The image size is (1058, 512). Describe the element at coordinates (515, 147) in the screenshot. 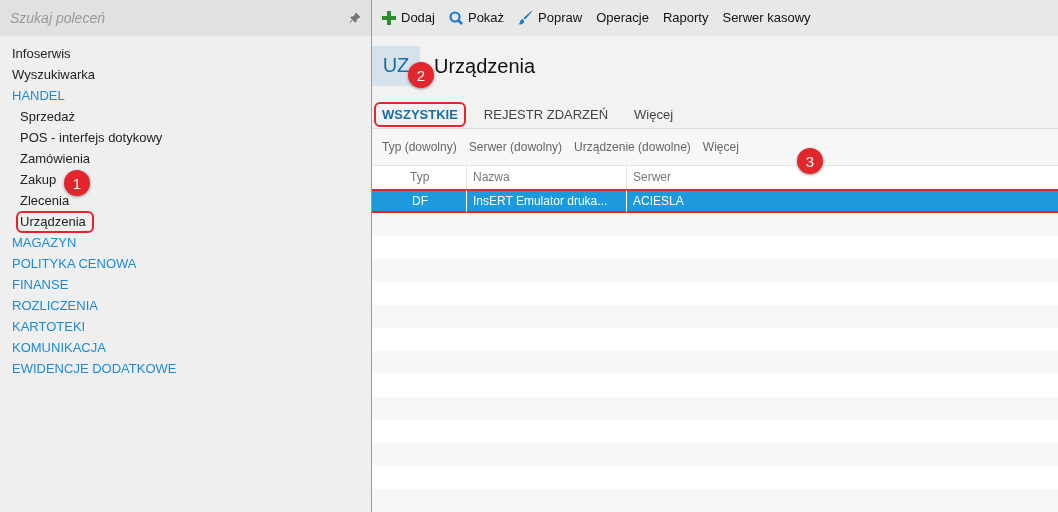

I see `filter-button: Serwer (dowolny)` at that location.